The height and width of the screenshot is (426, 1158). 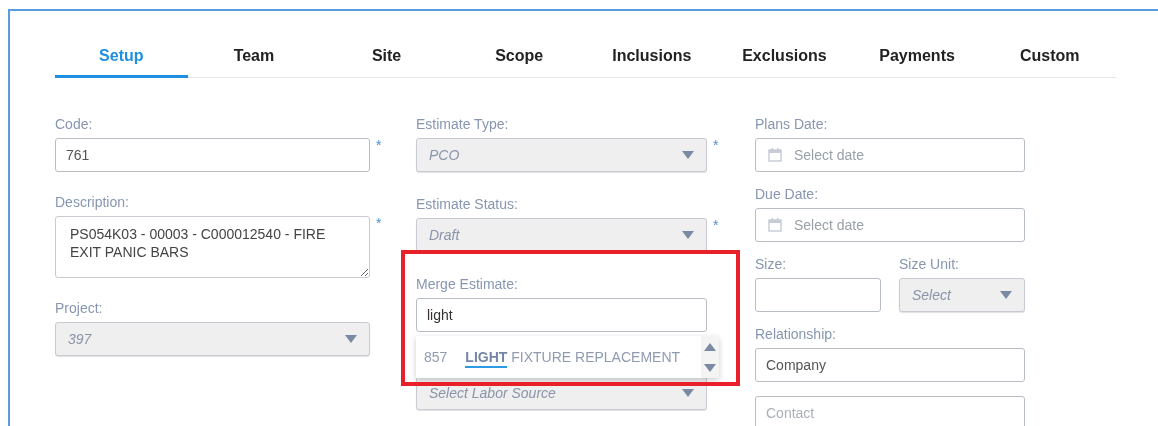 I want to click on scrollbar, so click(x=710, y=357).